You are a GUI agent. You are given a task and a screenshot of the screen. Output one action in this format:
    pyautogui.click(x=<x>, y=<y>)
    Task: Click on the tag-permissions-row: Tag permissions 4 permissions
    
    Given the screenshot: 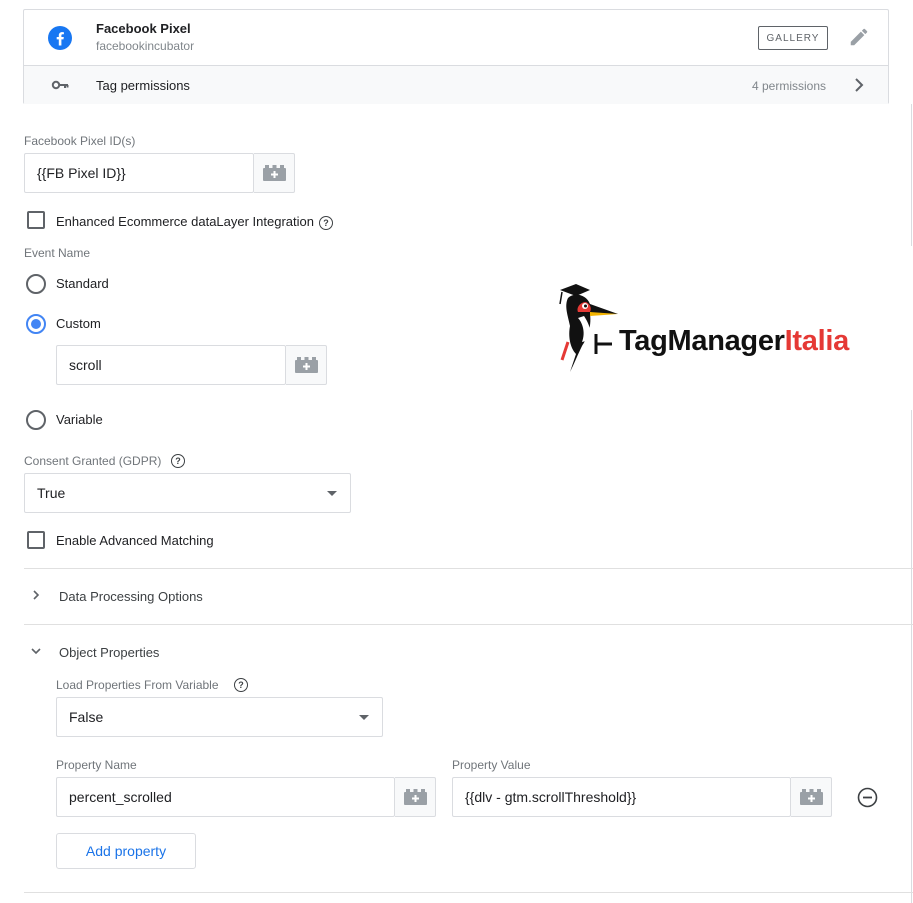 What is the action you would take?
    pyautogui.click(x=456, y=84)
    